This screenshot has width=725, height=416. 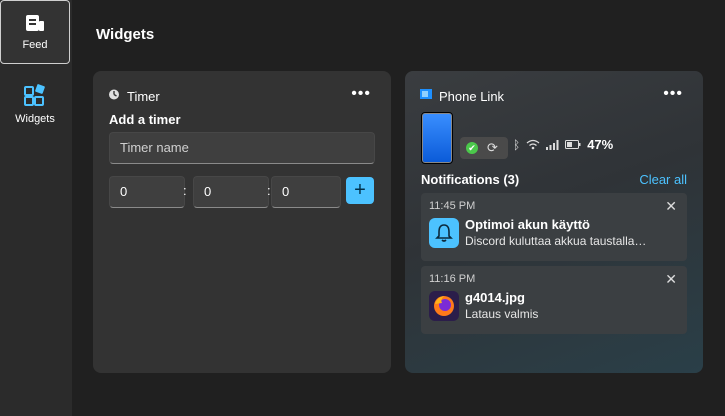 I want to click on bluetooth-icon: ᛒ, so click(x=517, y=144).